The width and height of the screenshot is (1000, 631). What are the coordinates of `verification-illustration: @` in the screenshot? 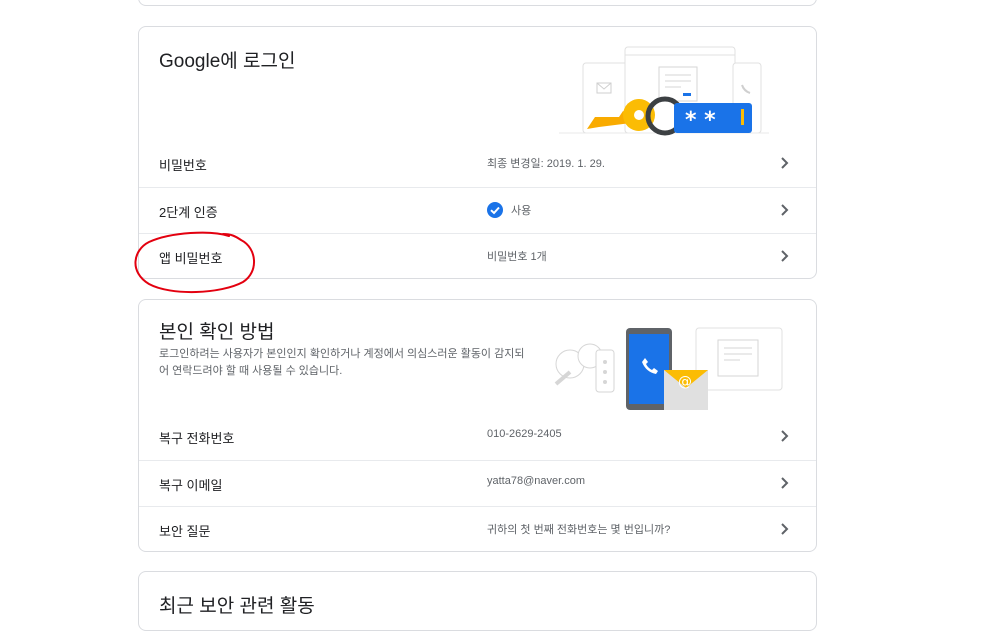 It's located at (668, 368).